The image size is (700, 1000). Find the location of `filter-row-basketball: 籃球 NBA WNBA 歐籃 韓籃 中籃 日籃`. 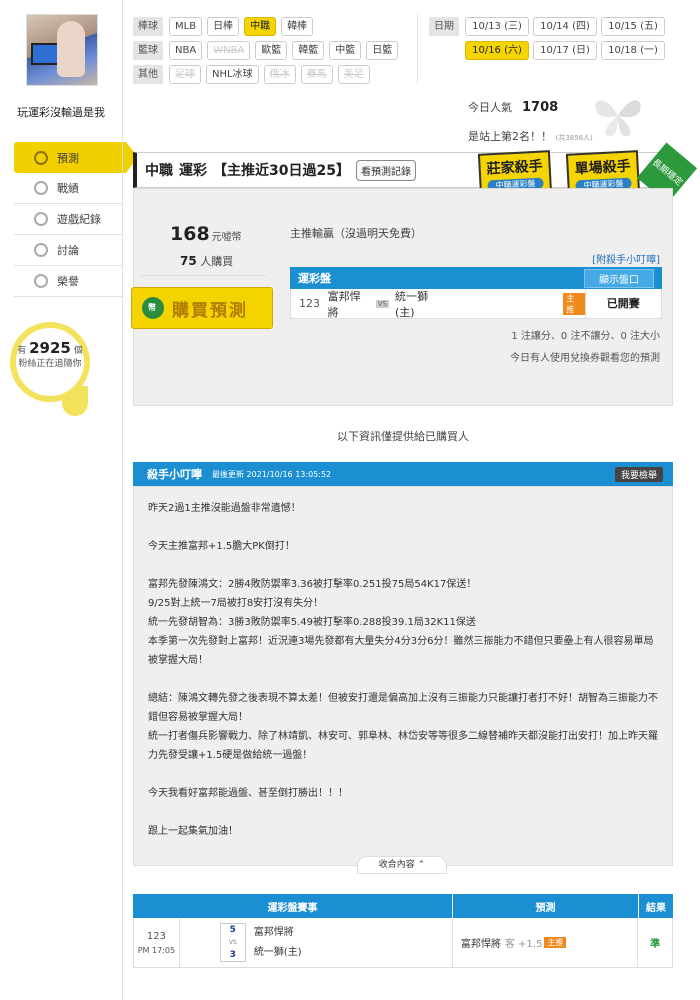

filter-row-basketball: 籃球 NBA WNBA 歐籃 韓籃 中籃 日籃 is located at coordinates (275, 50).